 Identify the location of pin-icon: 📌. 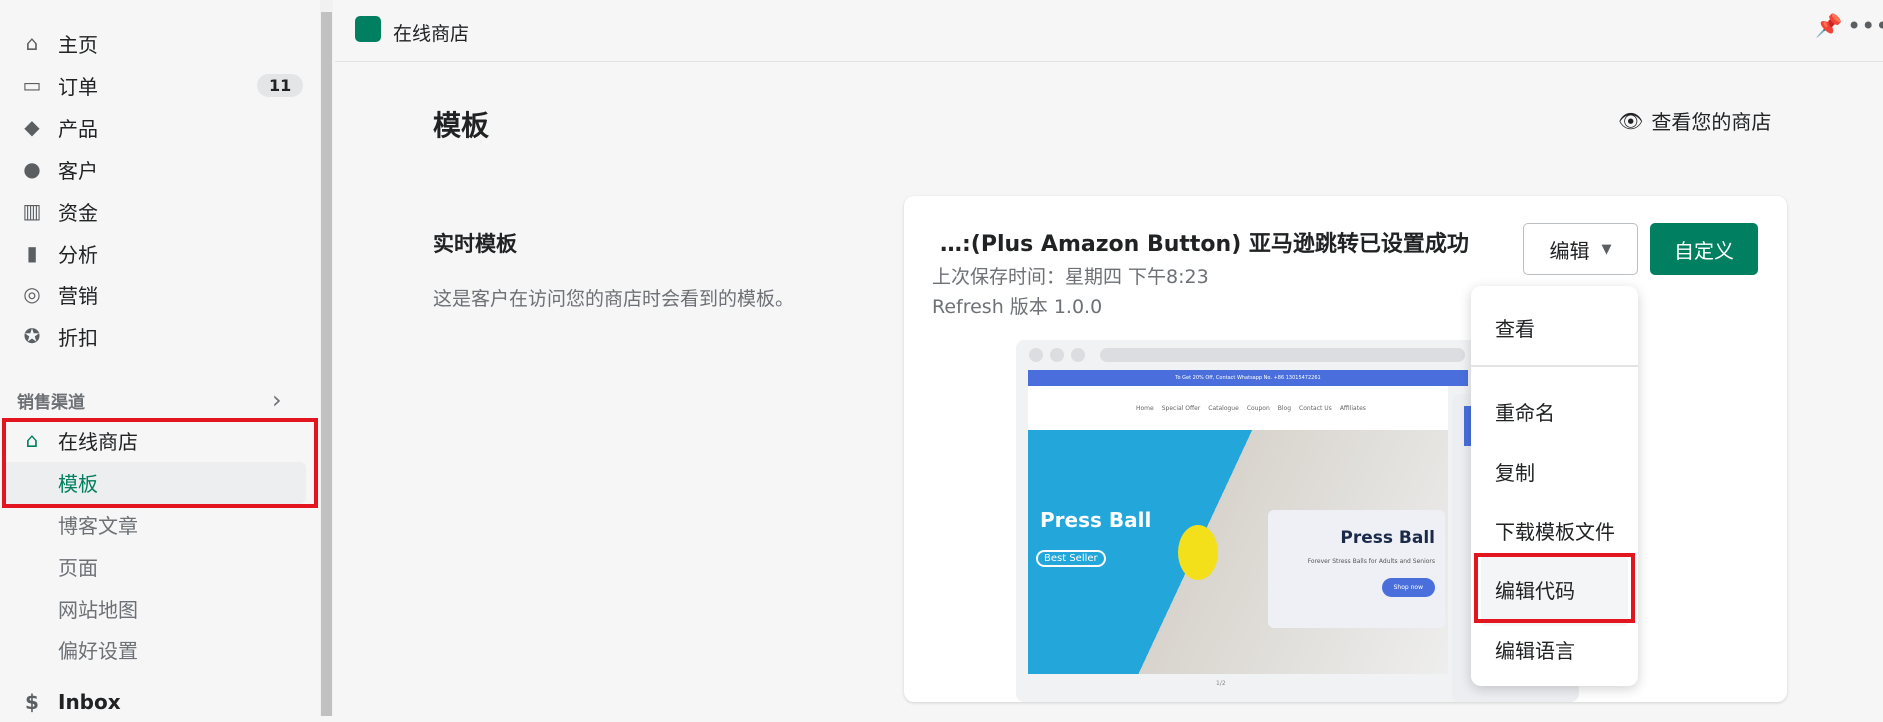
(1828, 26).